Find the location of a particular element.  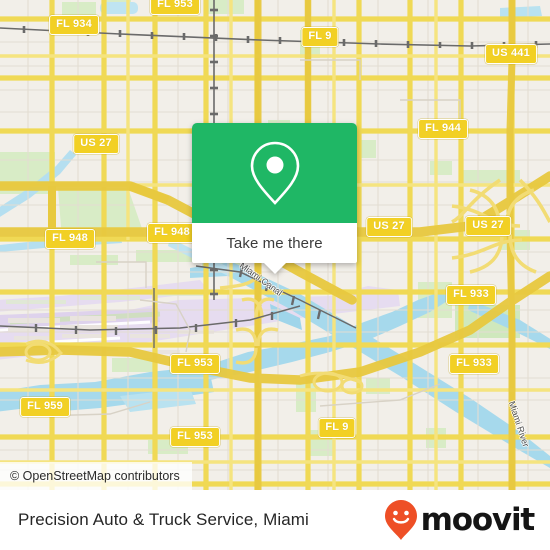

road-shield: FL 934 is located at coordinates (74, 25).